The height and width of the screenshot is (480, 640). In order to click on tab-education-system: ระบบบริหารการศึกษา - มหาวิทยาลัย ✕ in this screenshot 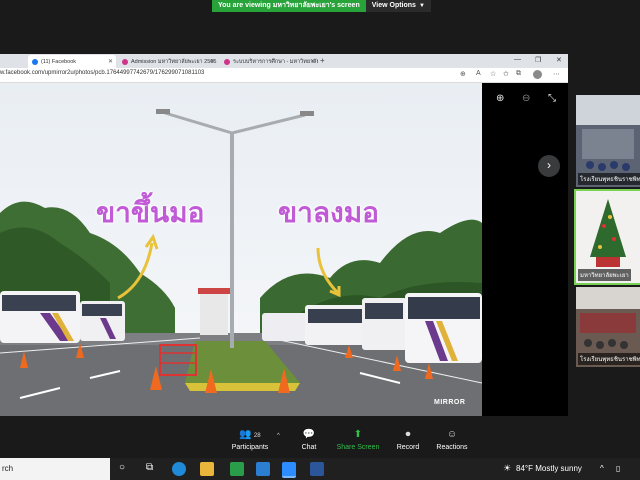, I will do `click(269, 61)`.